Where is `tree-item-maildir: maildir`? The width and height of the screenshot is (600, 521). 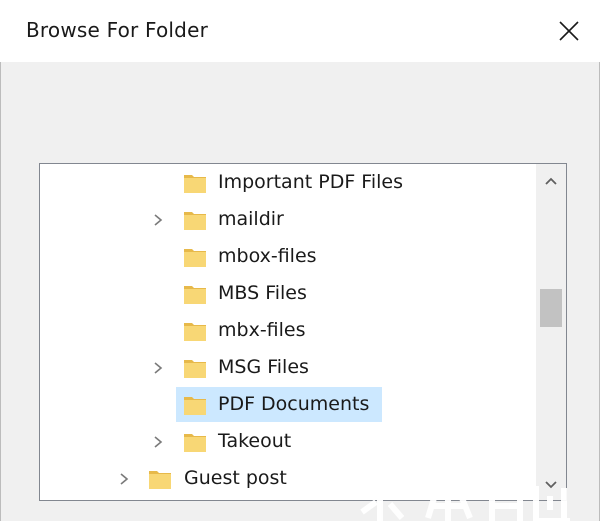
tree-item-maildir: maildir is located at coordinates (288, 220).